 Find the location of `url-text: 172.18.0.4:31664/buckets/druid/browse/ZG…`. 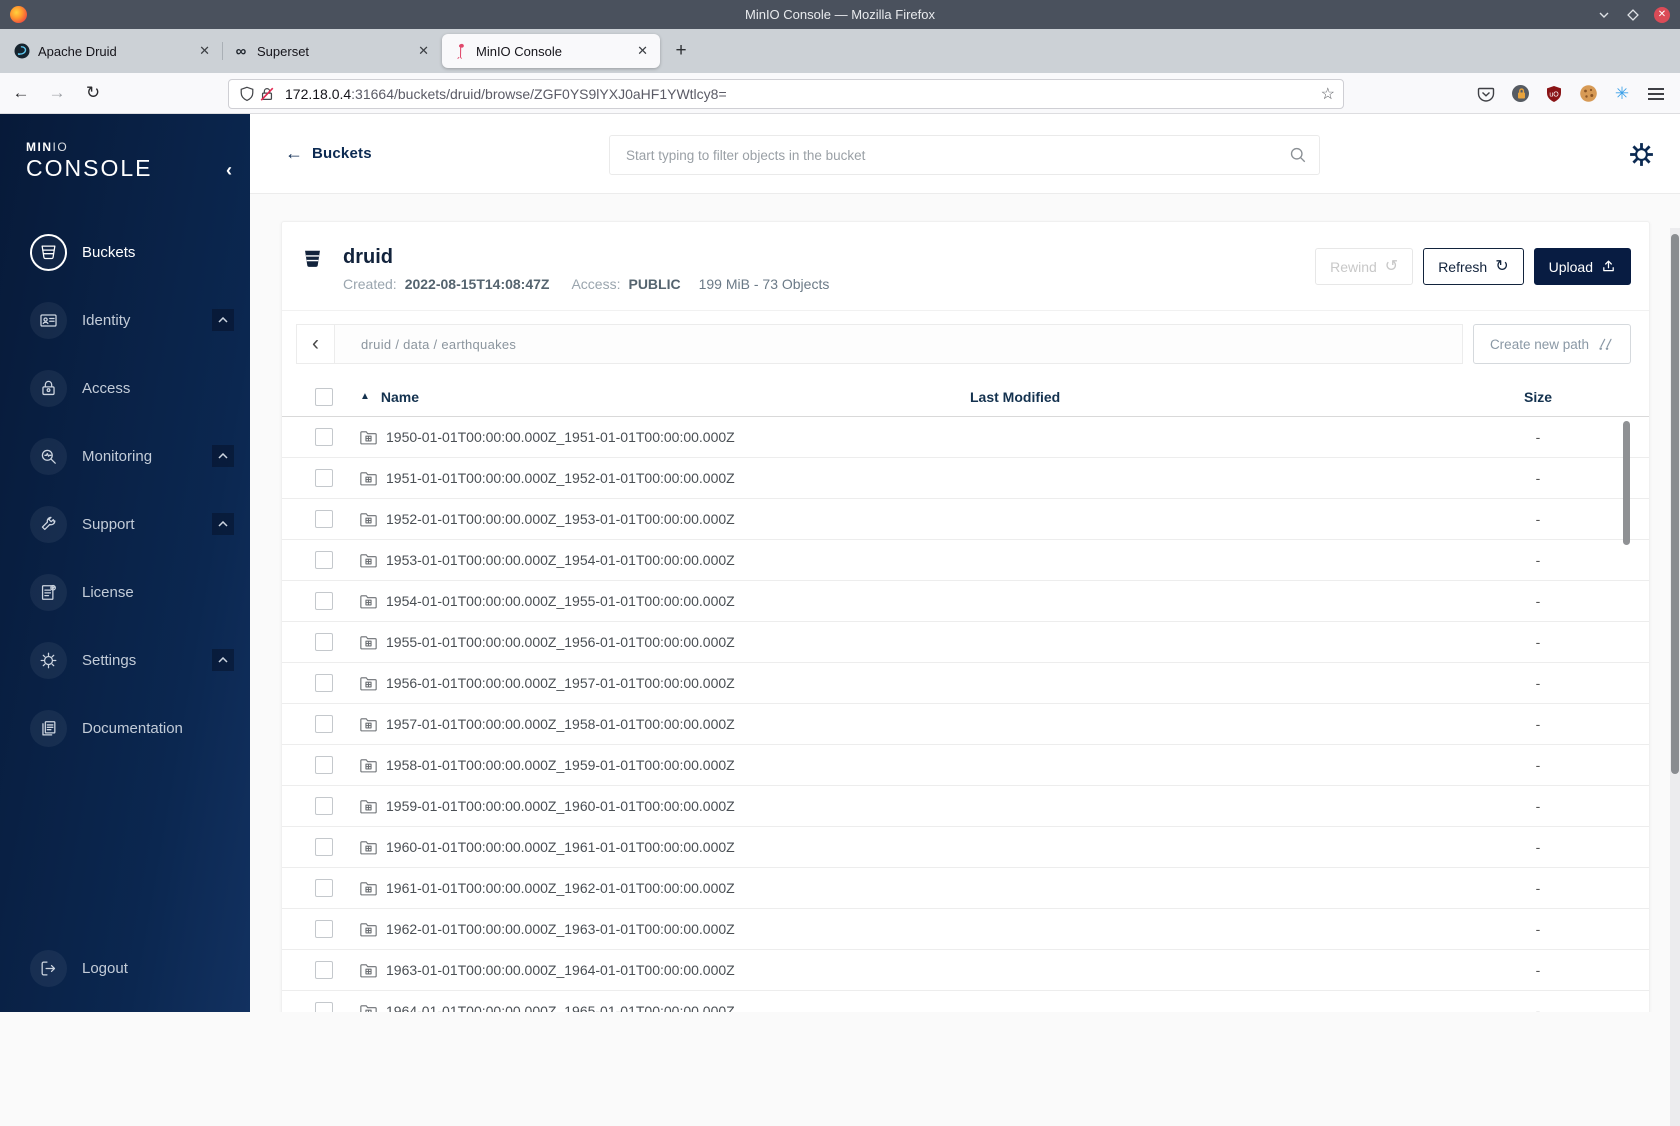

url-text: 172.18.0.4:31664/buckets/druid/browse/ZG… is located at coordinates (803, 94).